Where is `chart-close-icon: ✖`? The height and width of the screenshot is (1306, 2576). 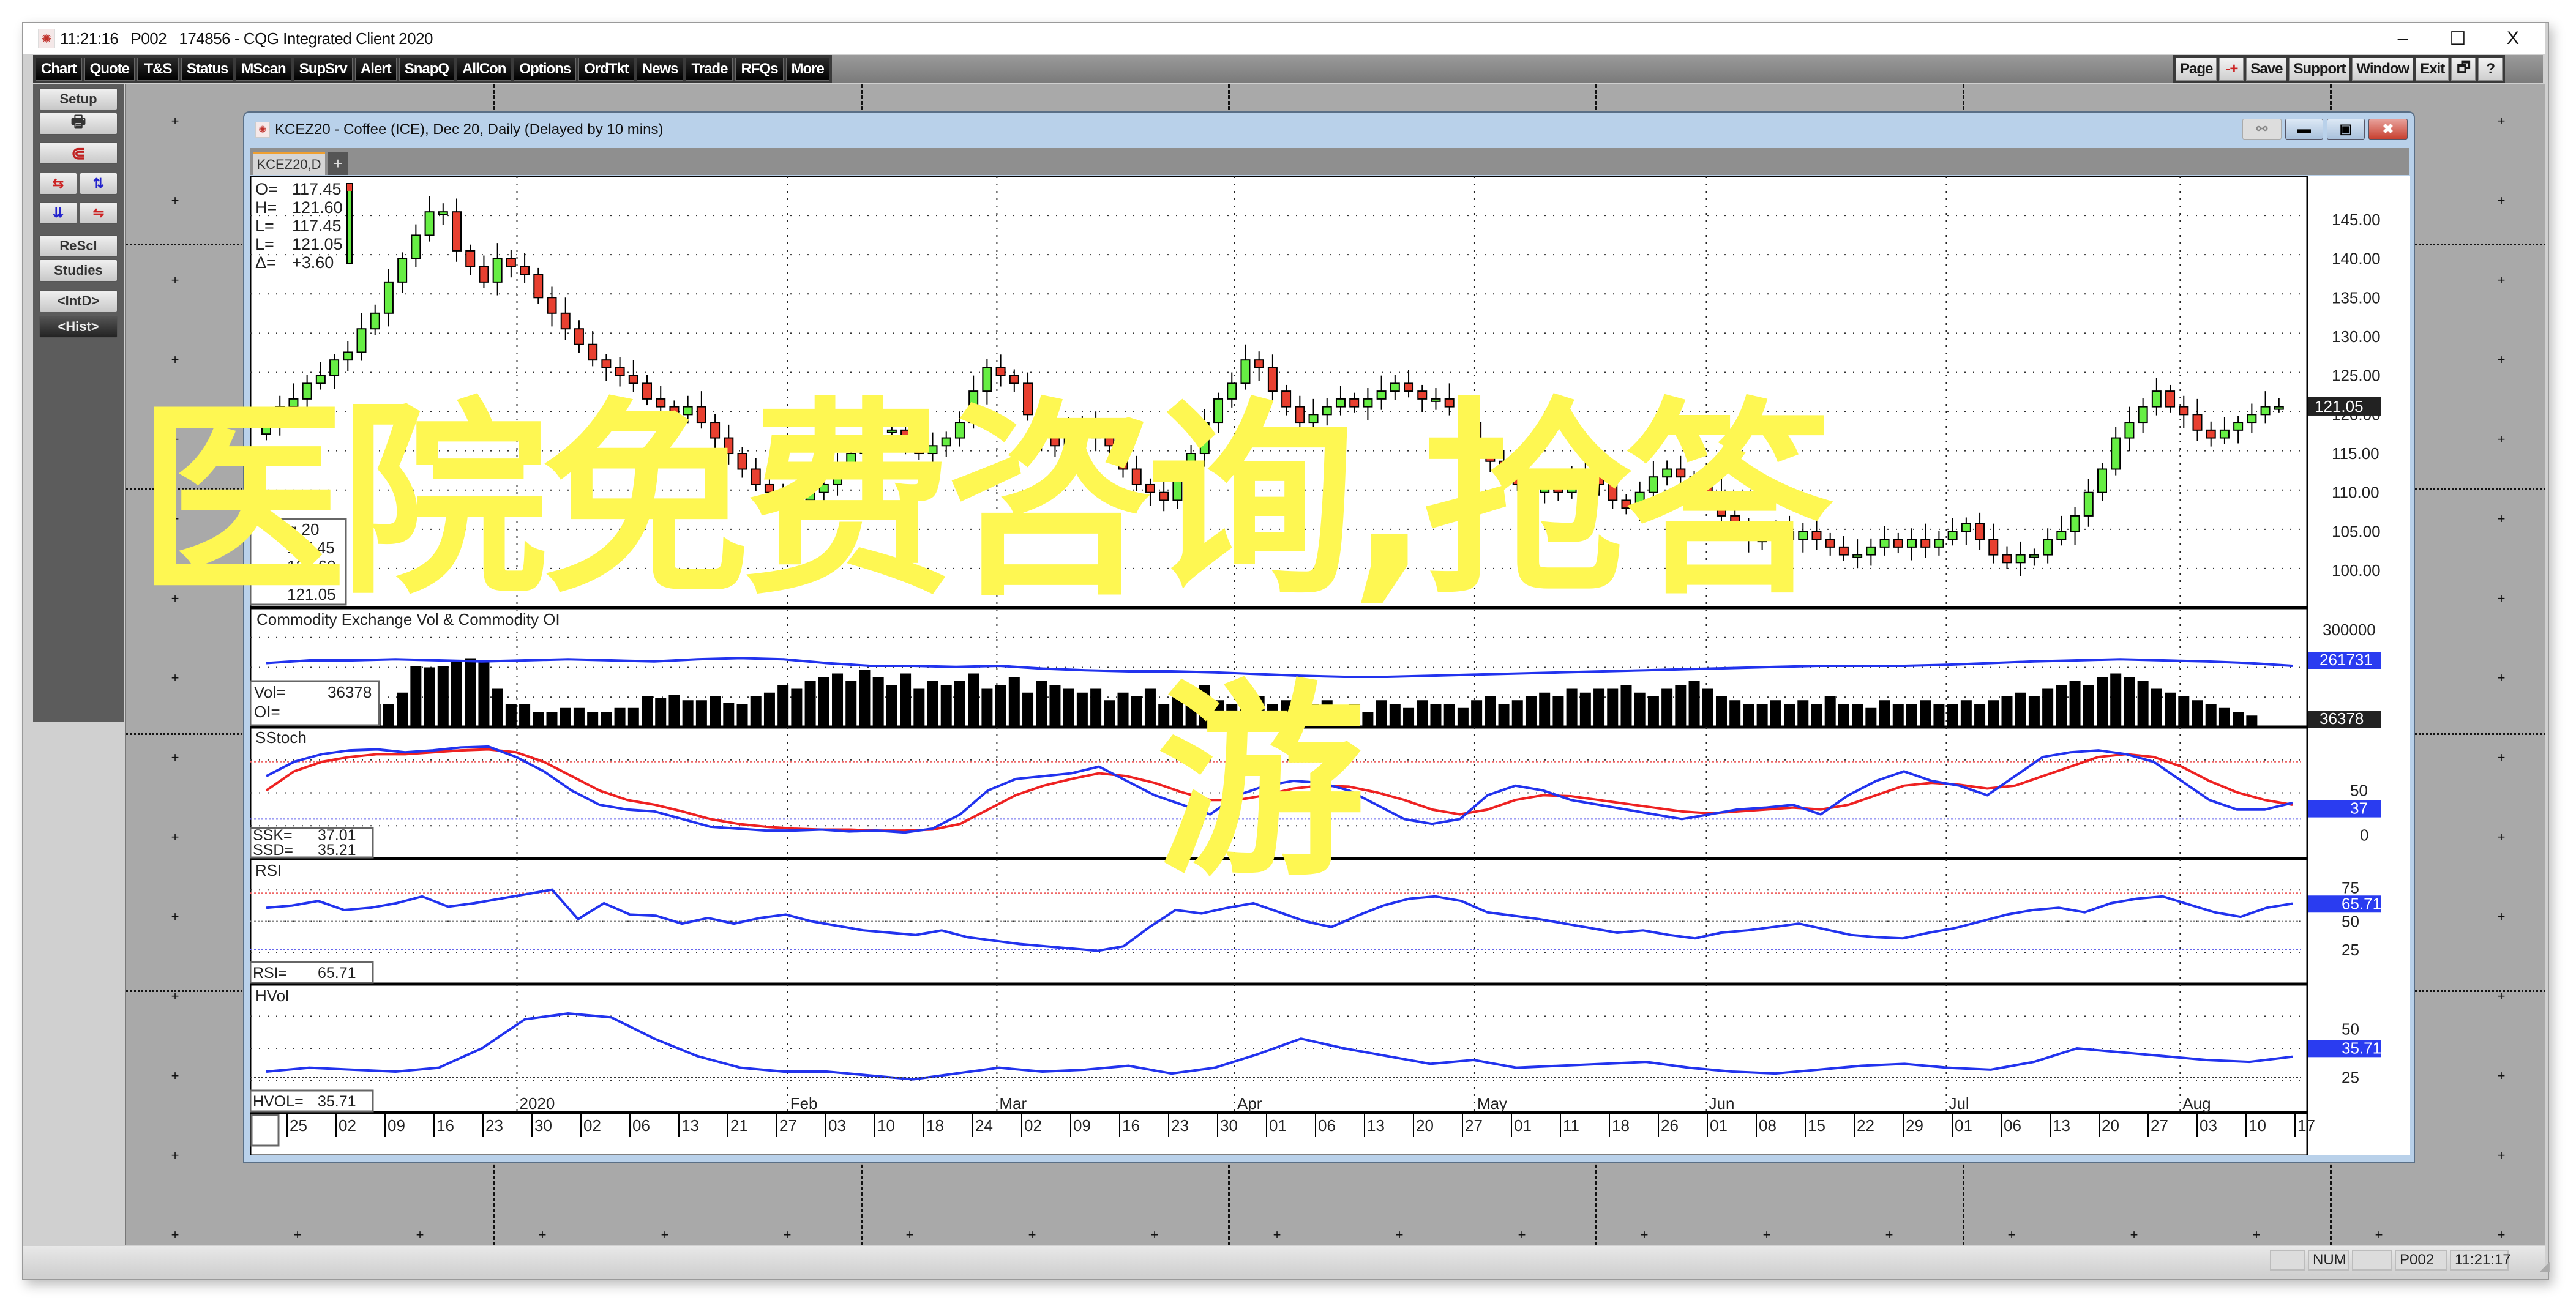 chart-close-icon: ✖ is located at coordinates (2388, 128).